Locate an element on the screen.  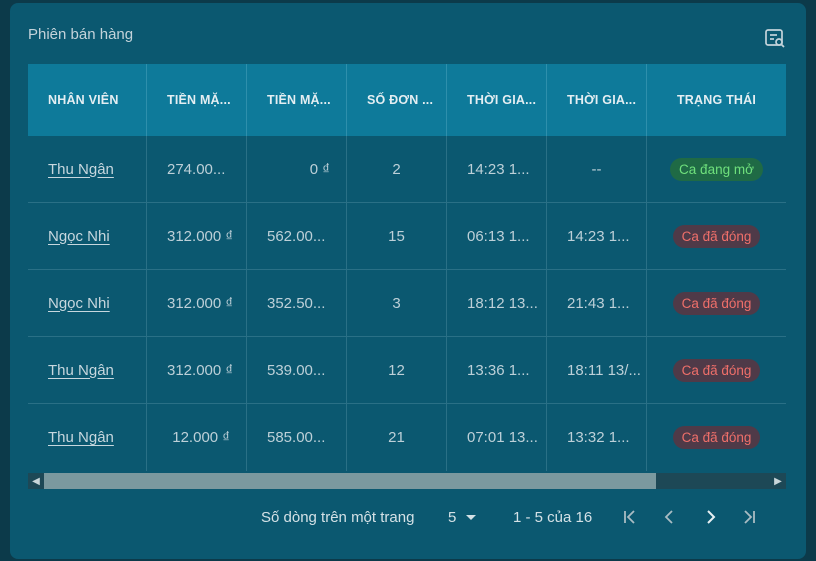
status-badge: Ca đang mở is located at coordinates (716, 169).